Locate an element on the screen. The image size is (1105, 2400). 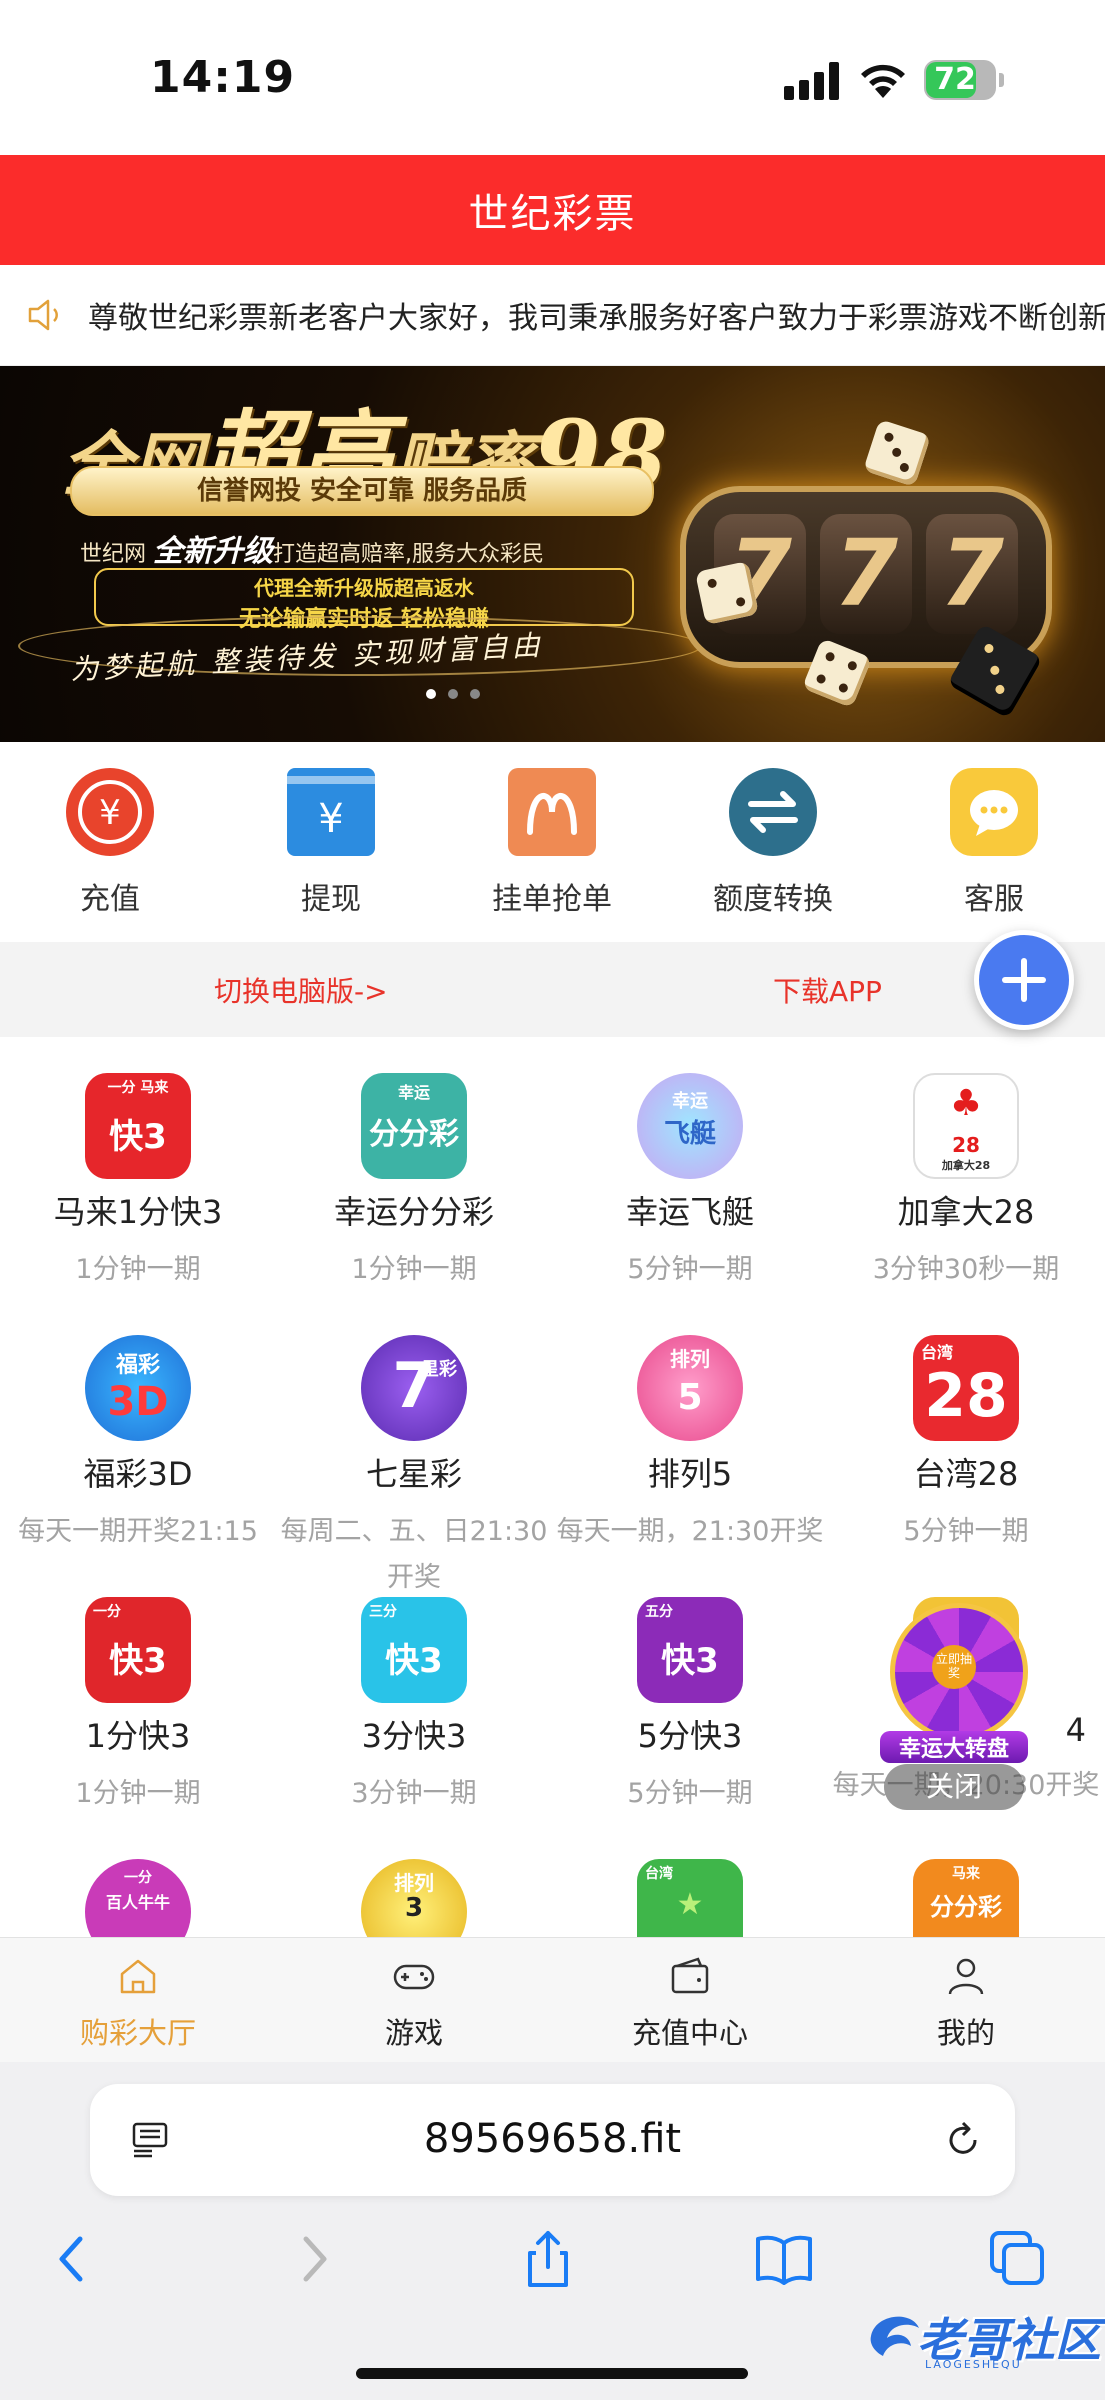
game-name: 5分快3 is located at coordinates (690, 1736).